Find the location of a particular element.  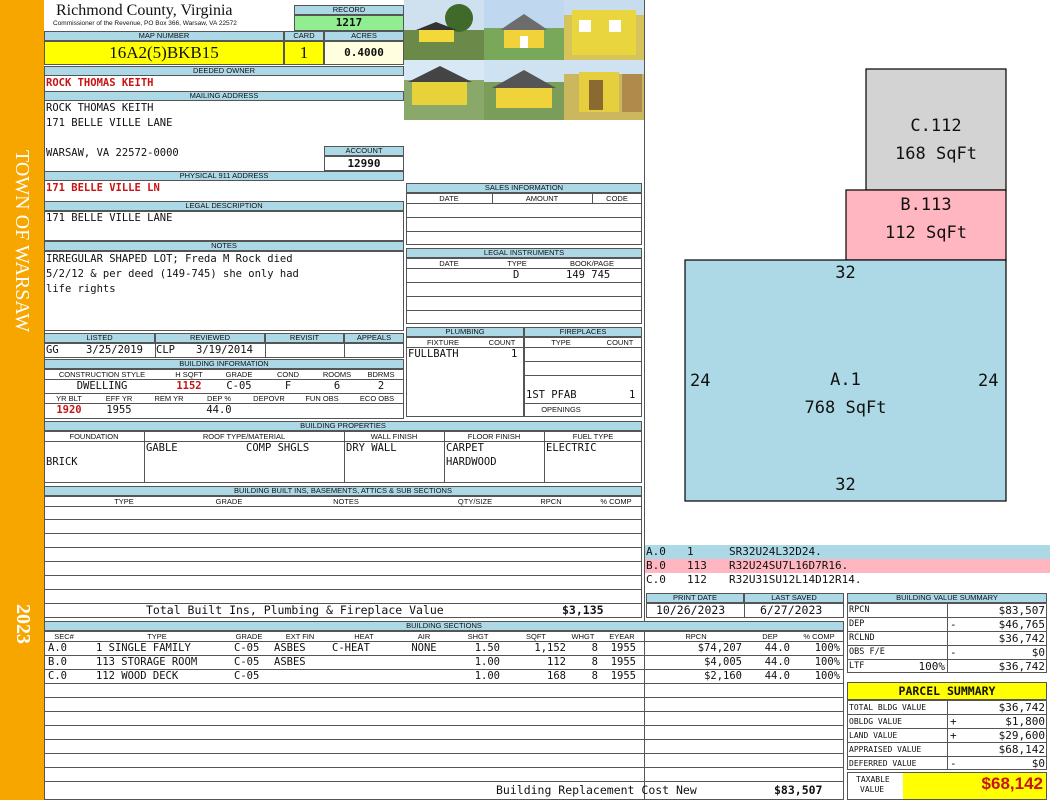

sec-col-heat: HEAT is located at coordinates (364, 636).